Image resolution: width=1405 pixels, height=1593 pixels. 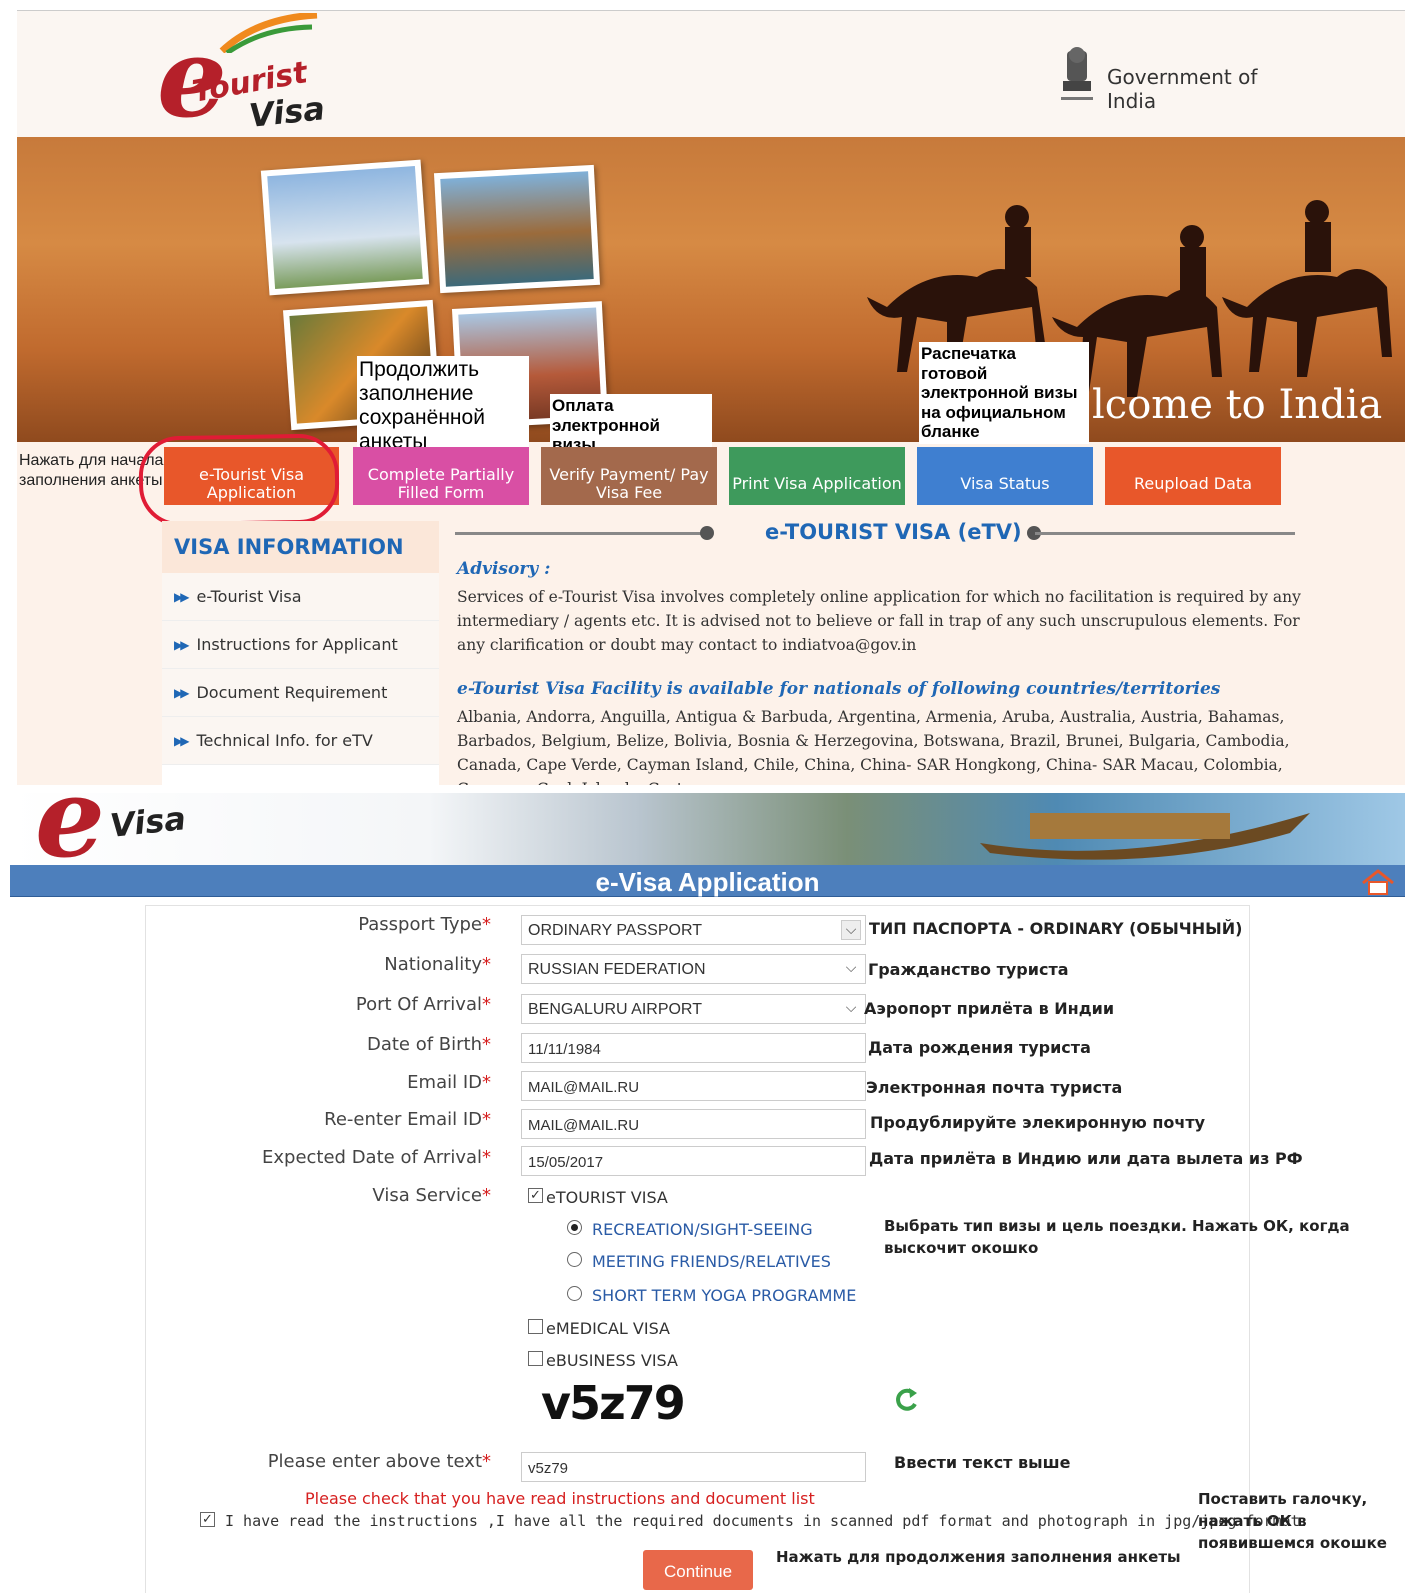 What do you see at coordinates (613, 1403) in the screenshot?
I see `captcha-image: v5z79` at bounding box center [613, 1403].